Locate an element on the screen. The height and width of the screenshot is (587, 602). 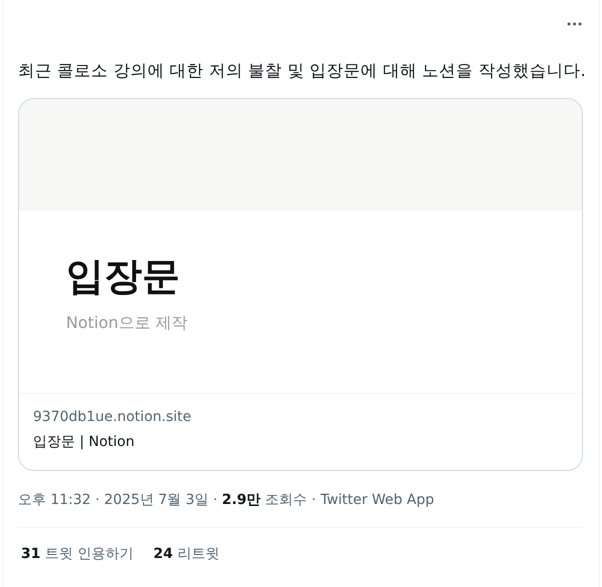
tweet-text: 최근 콜로소 강의에 대한 저의 불찰 및 입장문에 대해 노션을 작성했습니다. is located at coordinates (300, 71).